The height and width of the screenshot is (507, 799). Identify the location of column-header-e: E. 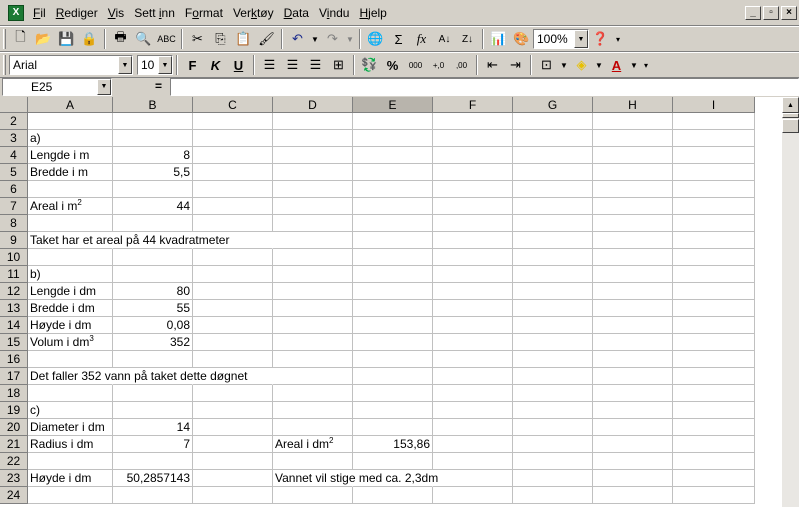
(393, 105).